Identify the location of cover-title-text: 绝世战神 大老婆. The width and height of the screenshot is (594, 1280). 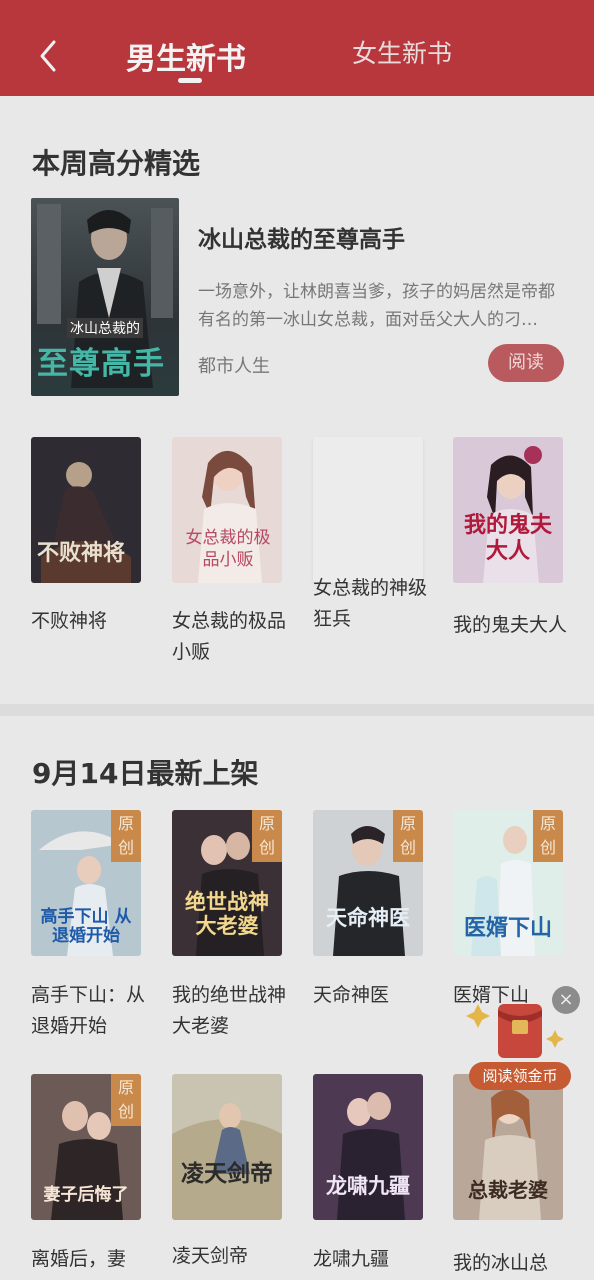
(227, 914).